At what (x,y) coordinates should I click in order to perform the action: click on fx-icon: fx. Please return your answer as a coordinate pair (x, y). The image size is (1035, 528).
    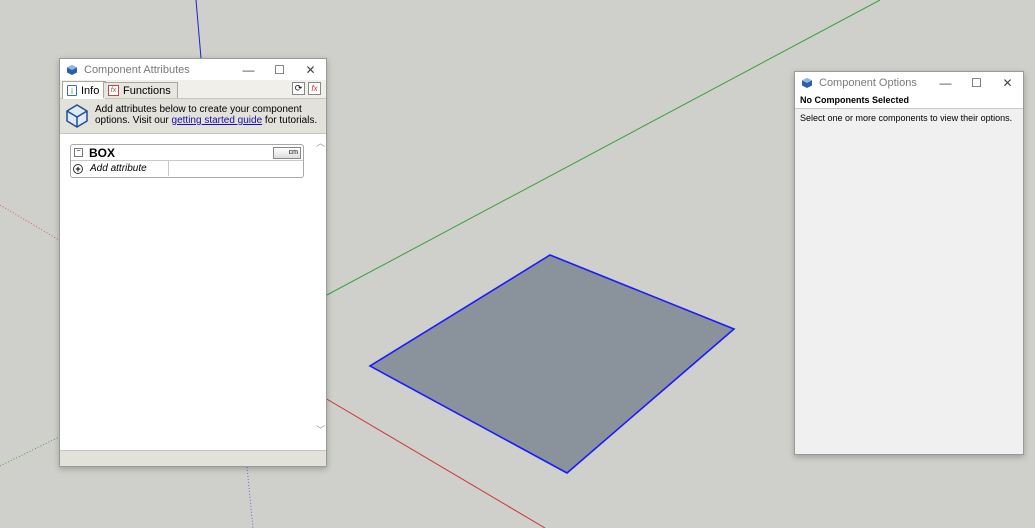
    Looking at the image, I should click on (113, 90).